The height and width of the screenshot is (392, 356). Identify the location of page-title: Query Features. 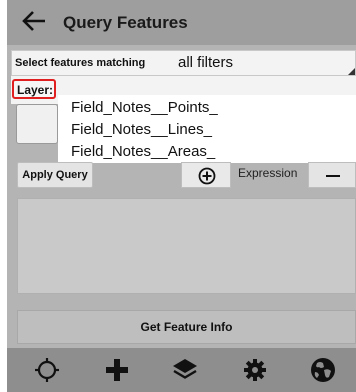
(125, 22).